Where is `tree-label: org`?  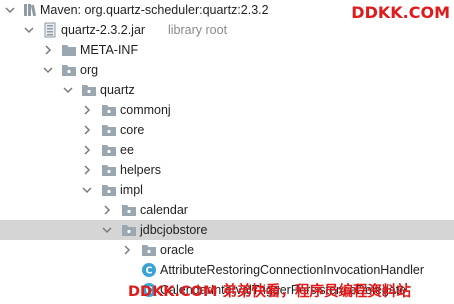
tree-label: org is located at coordinates (89, 70).